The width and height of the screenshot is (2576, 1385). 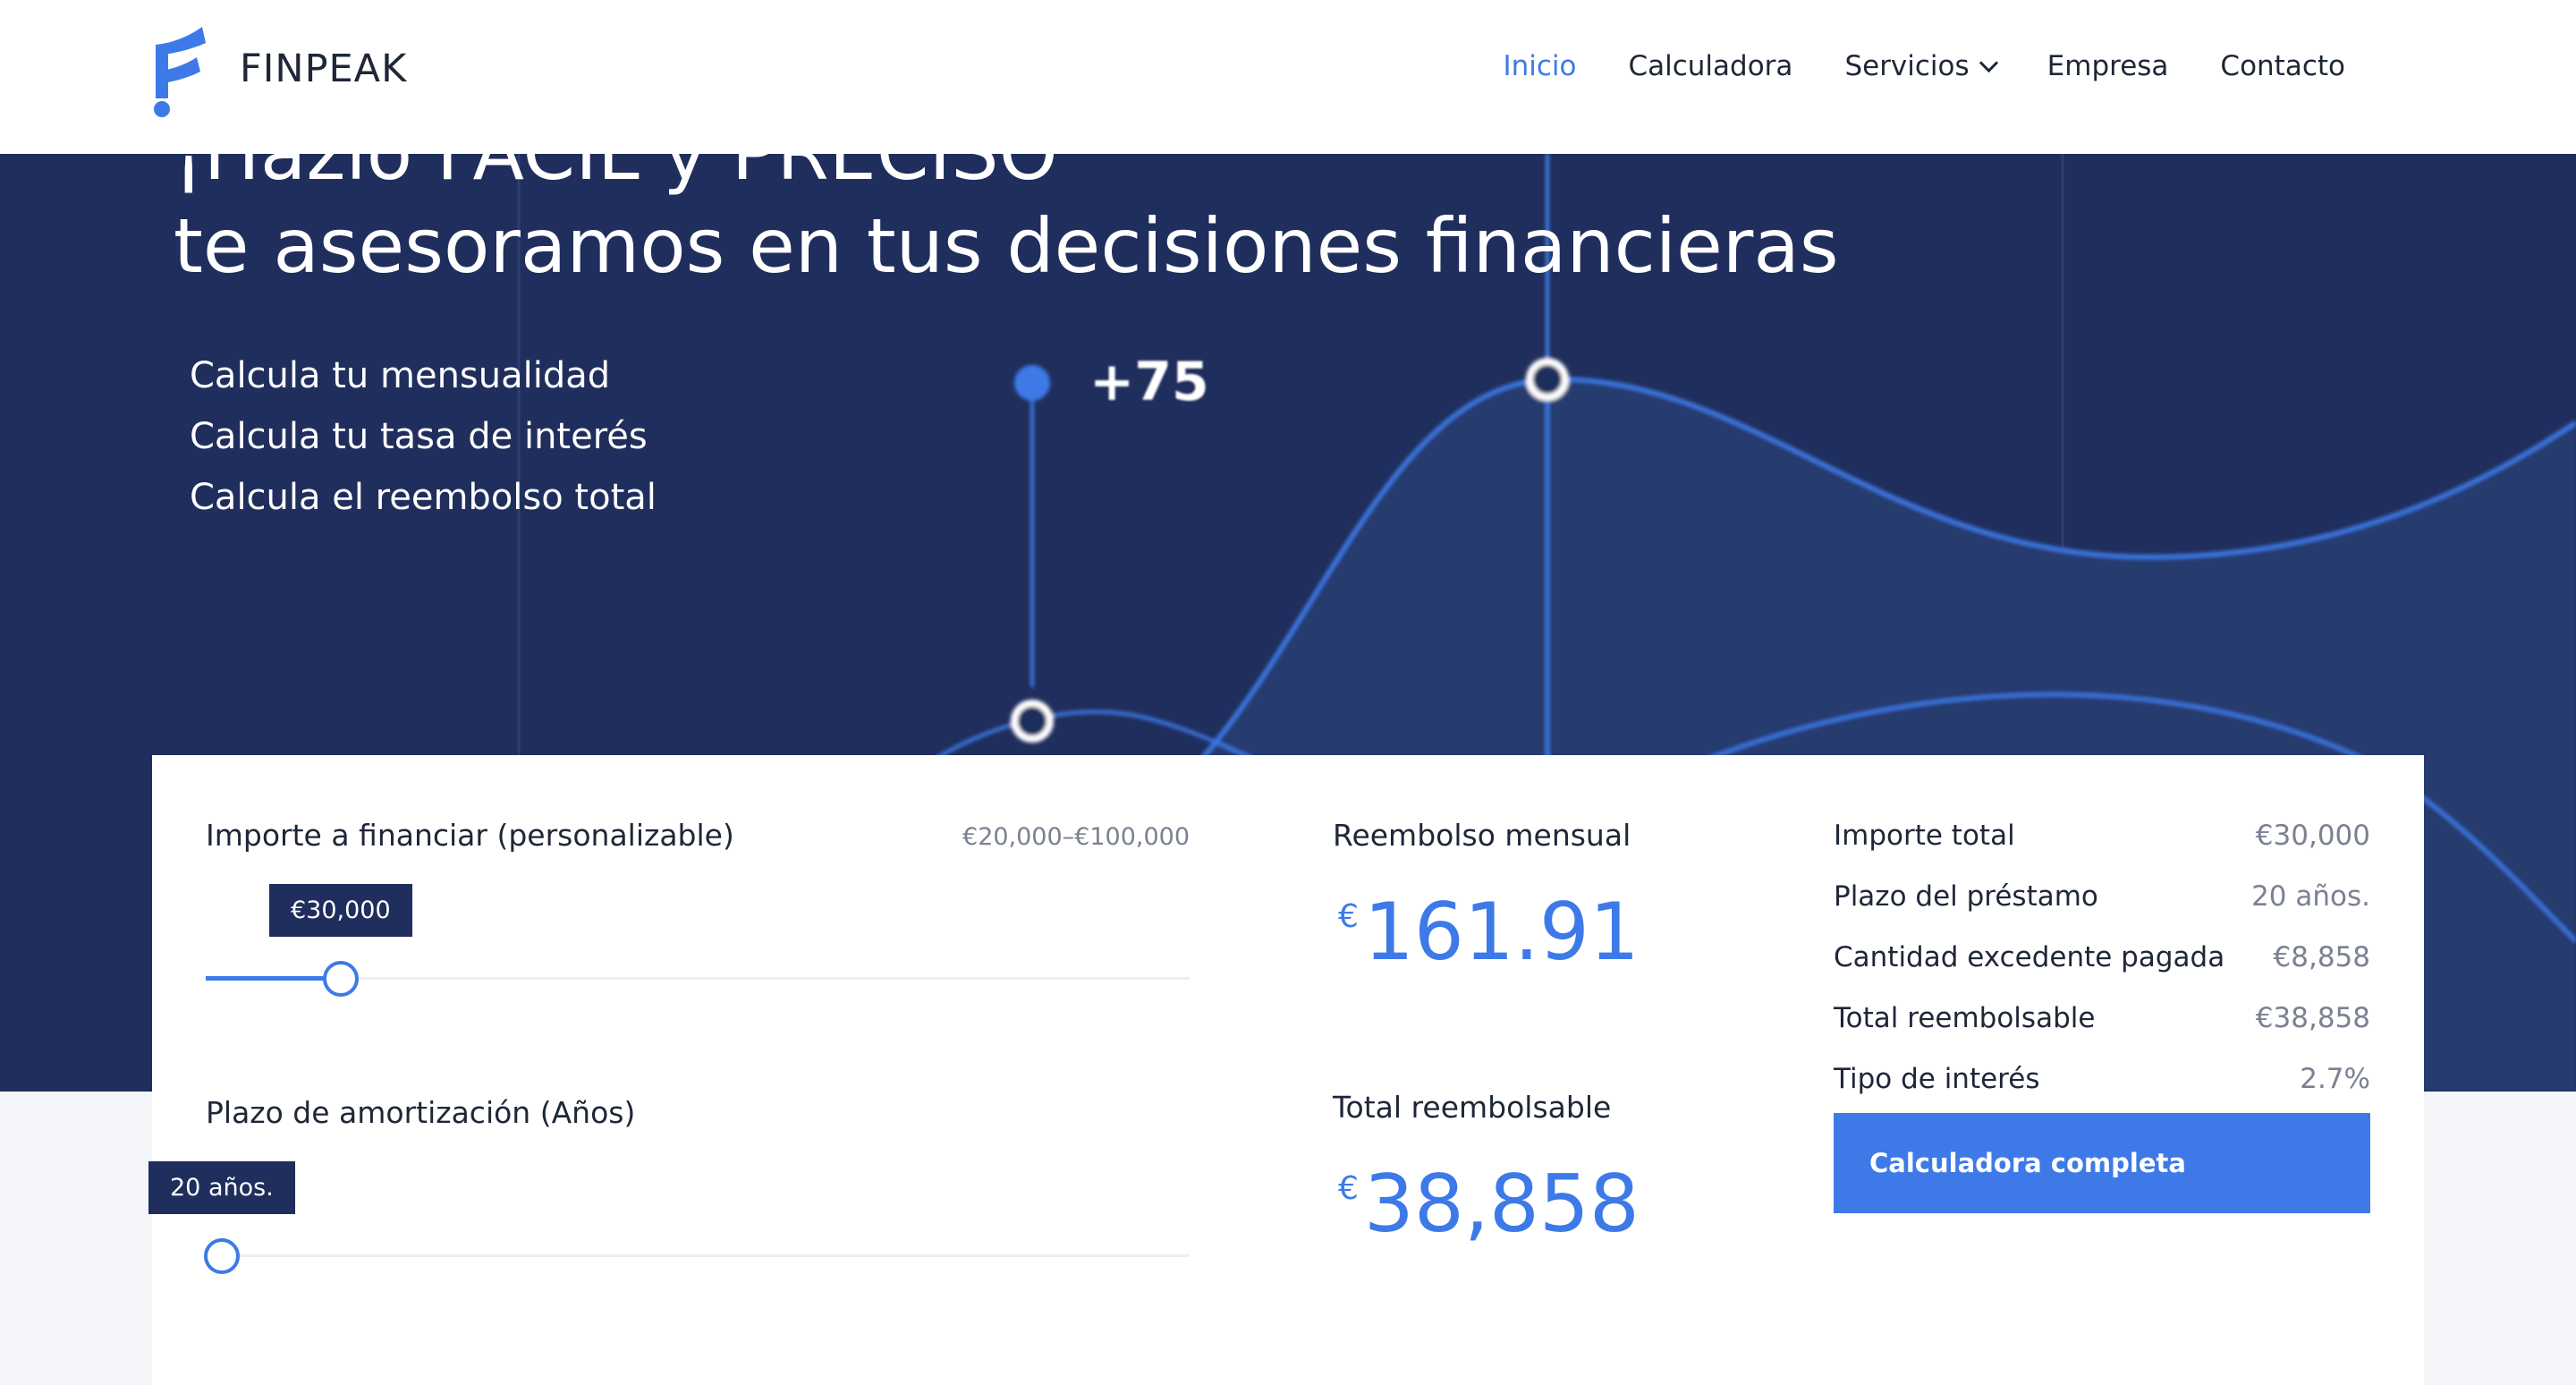 What do you see at coordinates (2102, 836) in the screenshot?
I see `summary-row: Importe total €30,000` at bounding box center [2102, 836].